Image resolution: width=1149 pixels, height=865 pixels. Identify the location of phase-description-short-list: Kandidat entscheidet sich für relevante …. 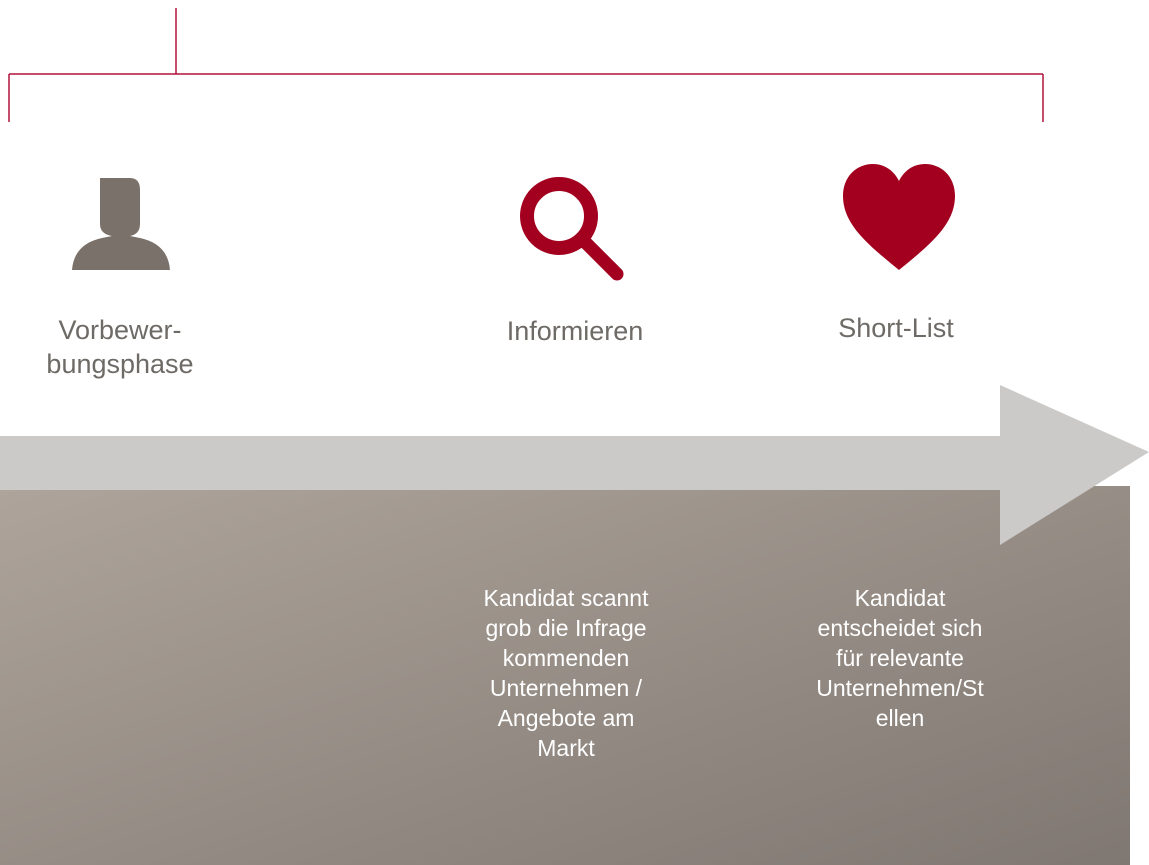
(900, 658).